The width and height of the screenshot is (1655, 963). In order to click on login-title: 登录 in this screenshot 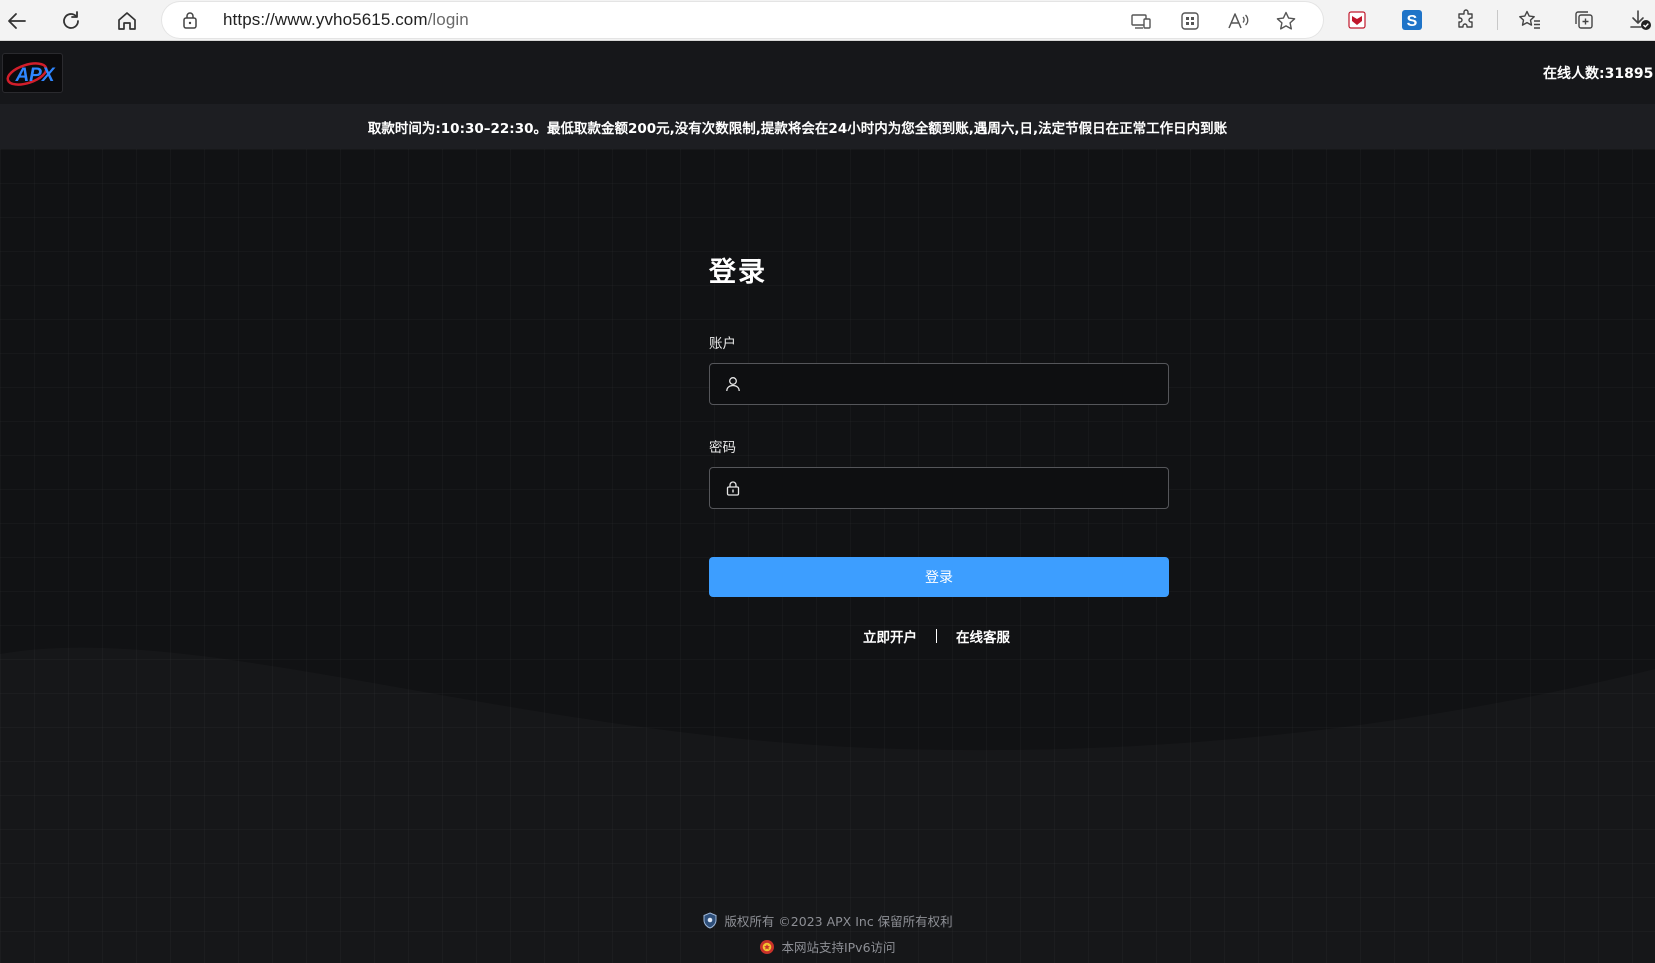, I will do `click(738, 272)`.